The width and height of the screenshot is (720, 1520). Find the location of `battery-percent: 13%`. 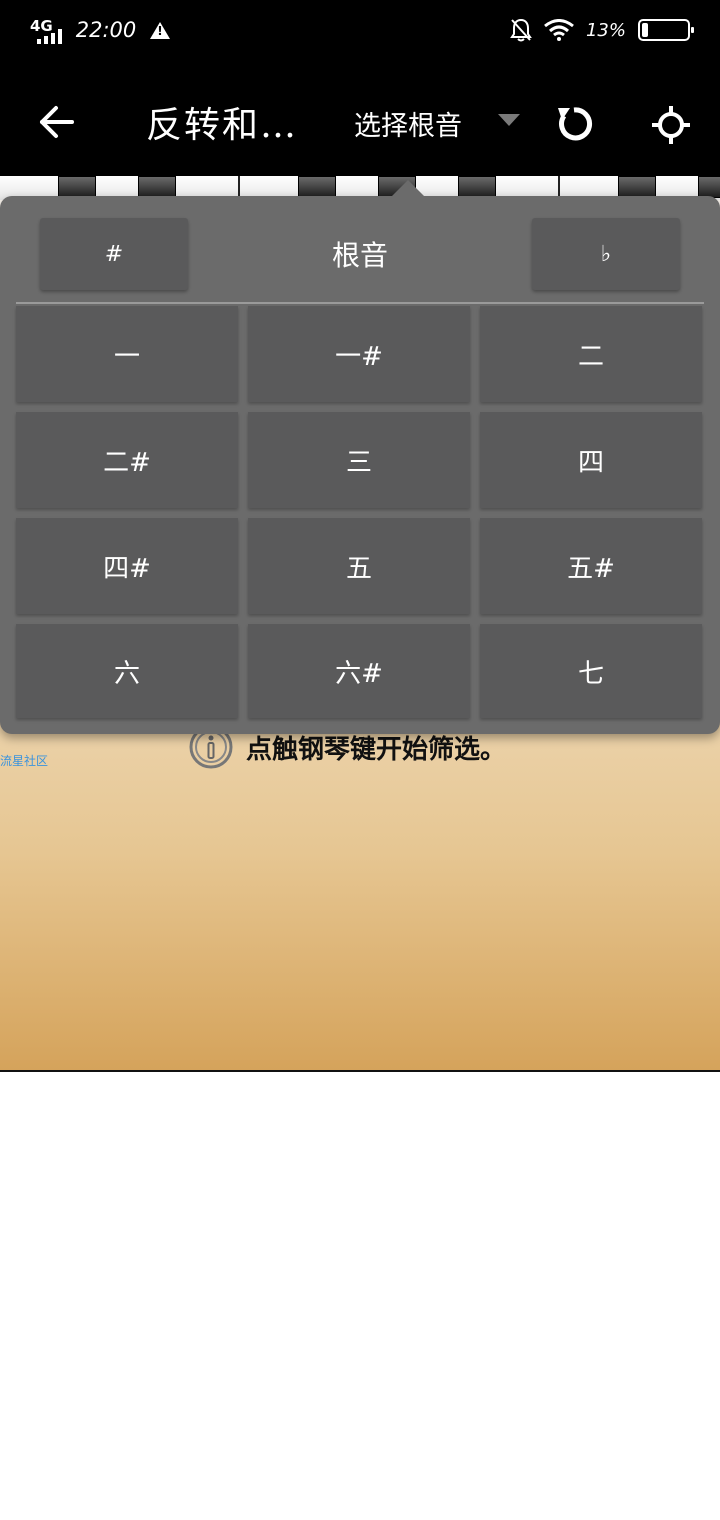

battery-percent: 13% is located at coordinates (605, 30).